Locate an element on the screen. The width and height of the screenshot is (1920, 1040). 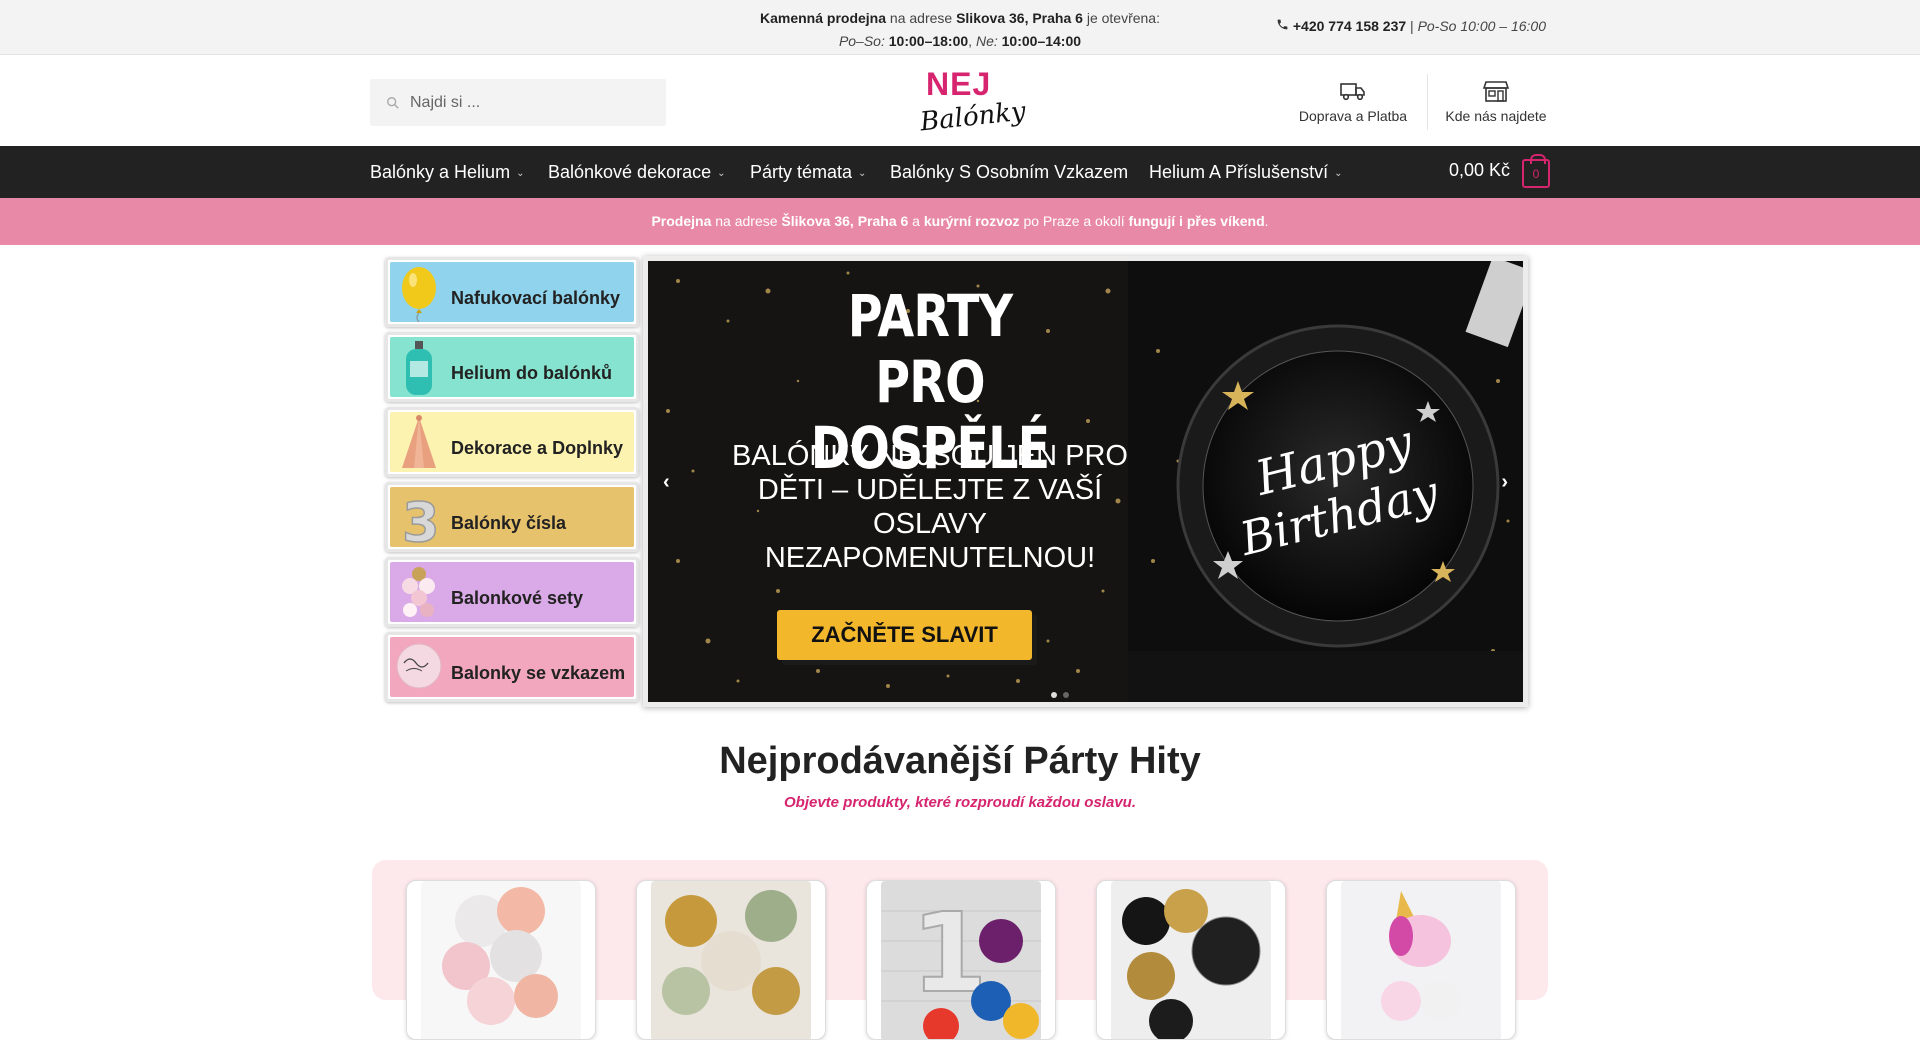
category-nafukovaci-balonky: Nafukovací balónky is located at coordinates (512, 292).